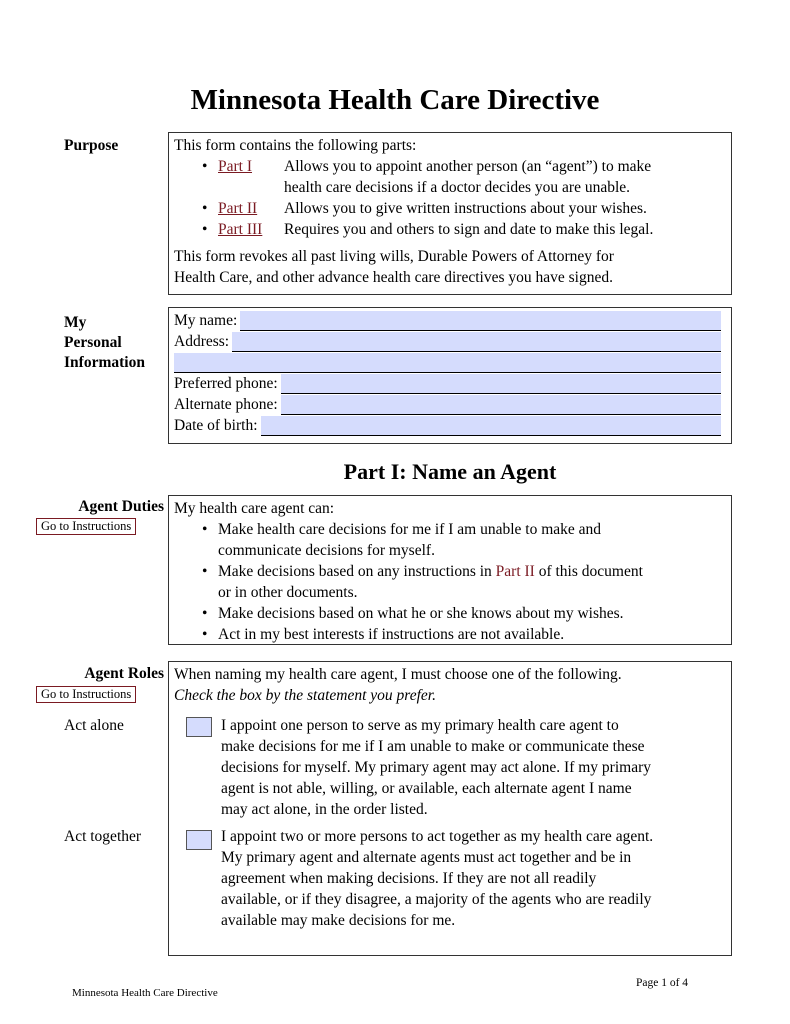 Image resolution: width=790 pixels, height=1024 pixels. Describe the element at coordinates (103, 836) in the screenshot. I see `act-together-label: Act together` at that location.